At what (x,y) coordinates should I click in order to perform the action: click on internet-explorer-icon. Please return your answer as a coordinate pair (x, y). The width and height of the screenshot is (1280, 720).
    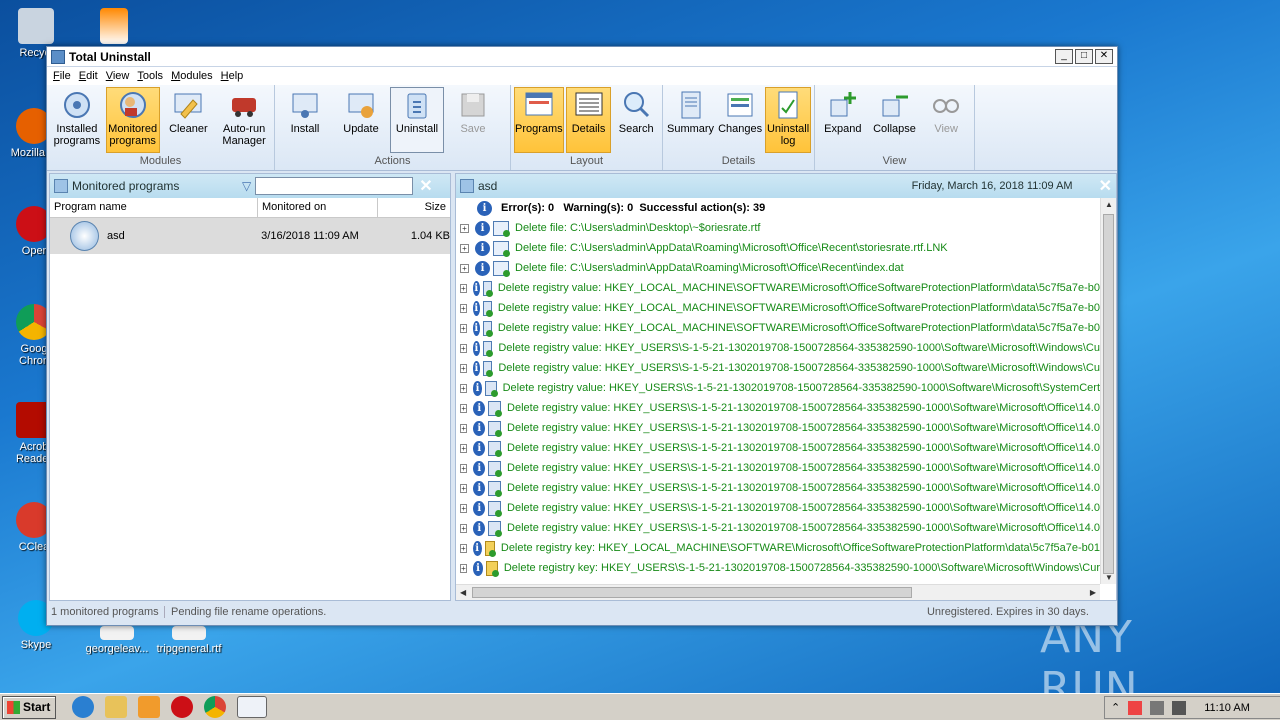
    Looking at the image, I should click on (83, 707).